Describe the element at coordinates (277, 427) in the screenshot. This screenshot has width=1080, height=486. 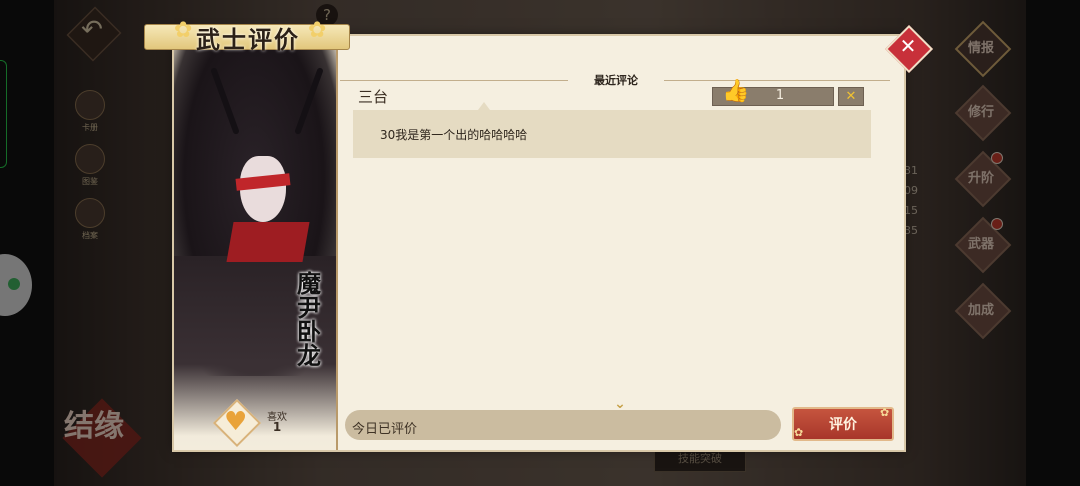
I see `like-count: 1` at that location.